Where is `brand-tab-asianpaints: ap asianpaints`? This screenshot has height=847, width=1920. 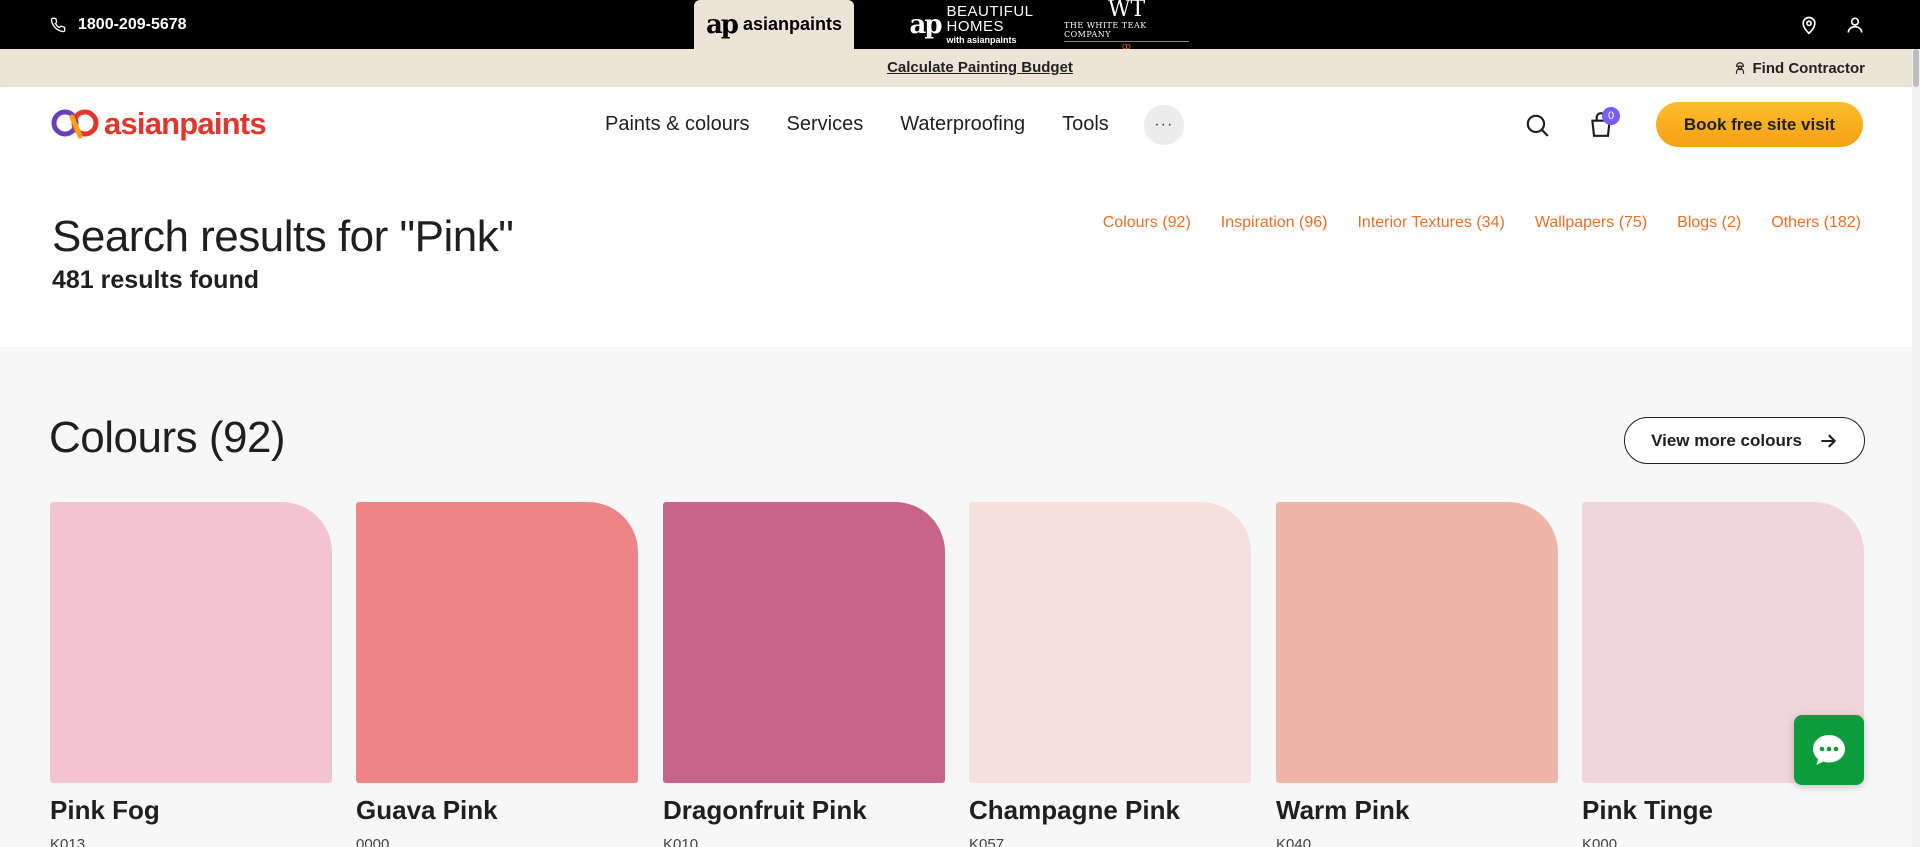
brand-tab-asianpaints: ap asianpaints is located at coordinates (774, 24).